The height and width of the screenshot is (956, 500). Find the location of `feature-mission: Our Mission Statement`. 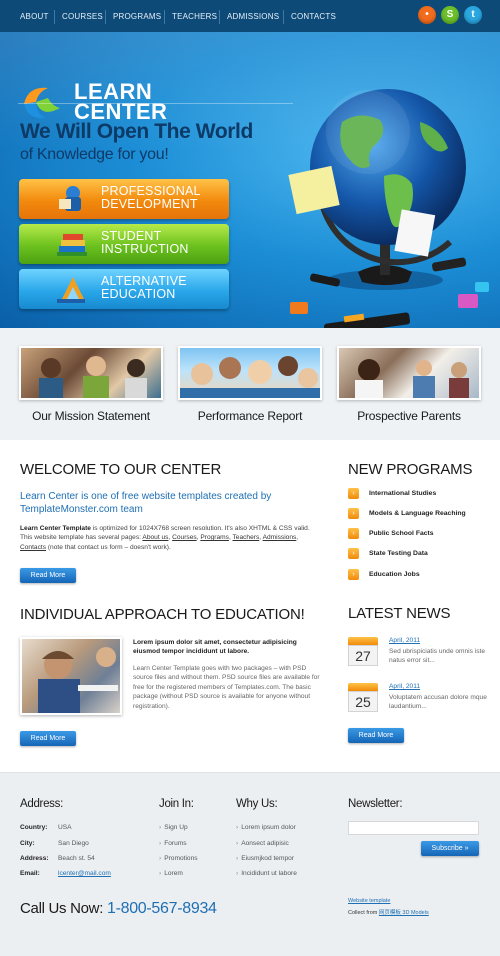

feature-mission: Our Mission Statement is located at coordinates (91, 384).